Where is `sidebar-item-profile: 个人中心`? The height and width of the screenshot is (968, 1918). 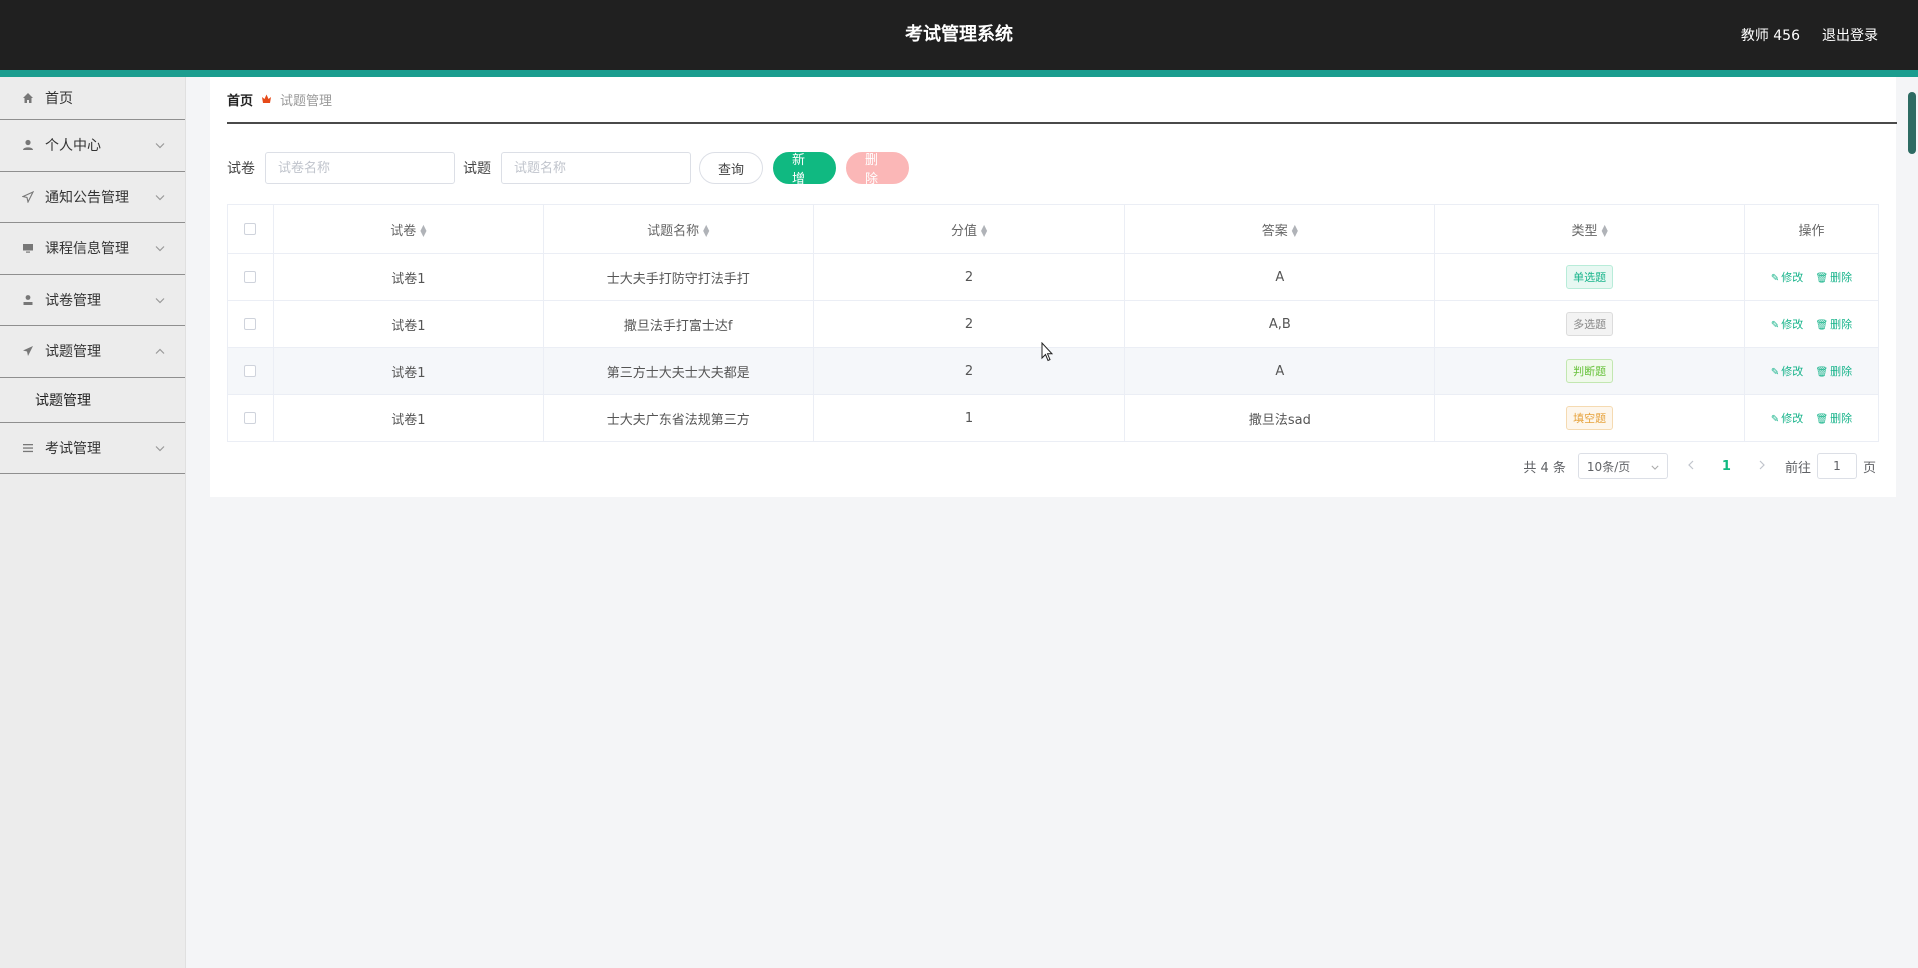 sidebar-item-profile: 个人中心 is located at coordinates (92, 146).